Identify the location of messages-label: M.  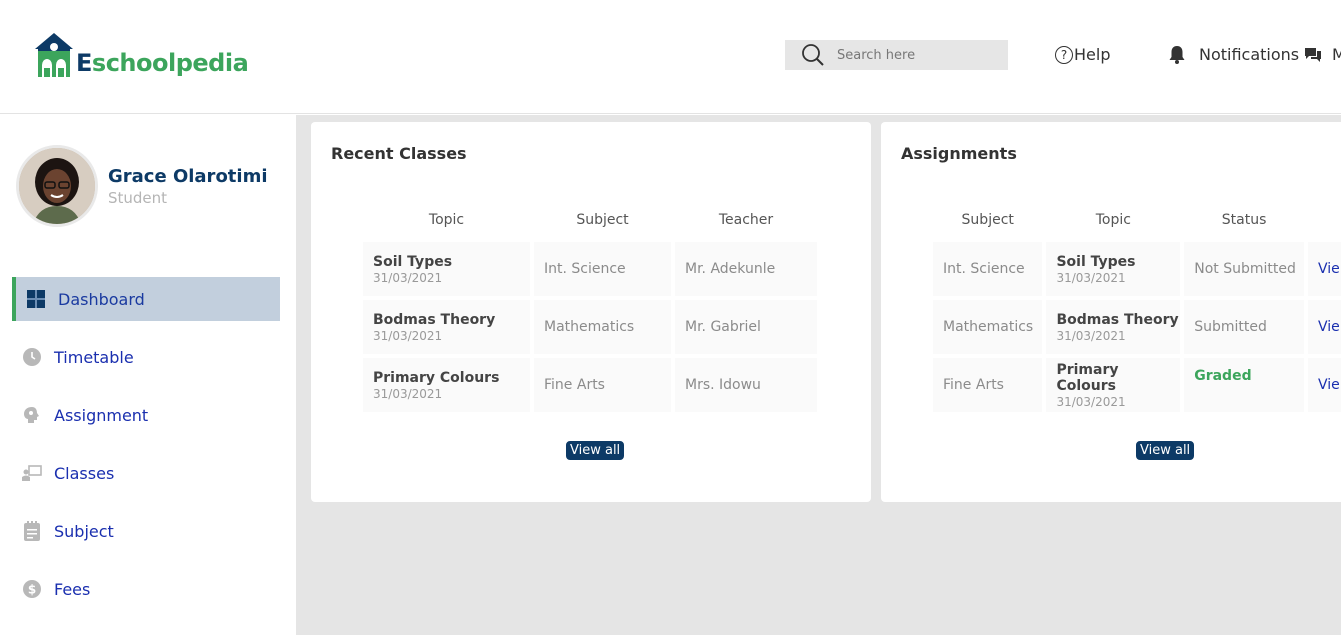
(1336, 54).